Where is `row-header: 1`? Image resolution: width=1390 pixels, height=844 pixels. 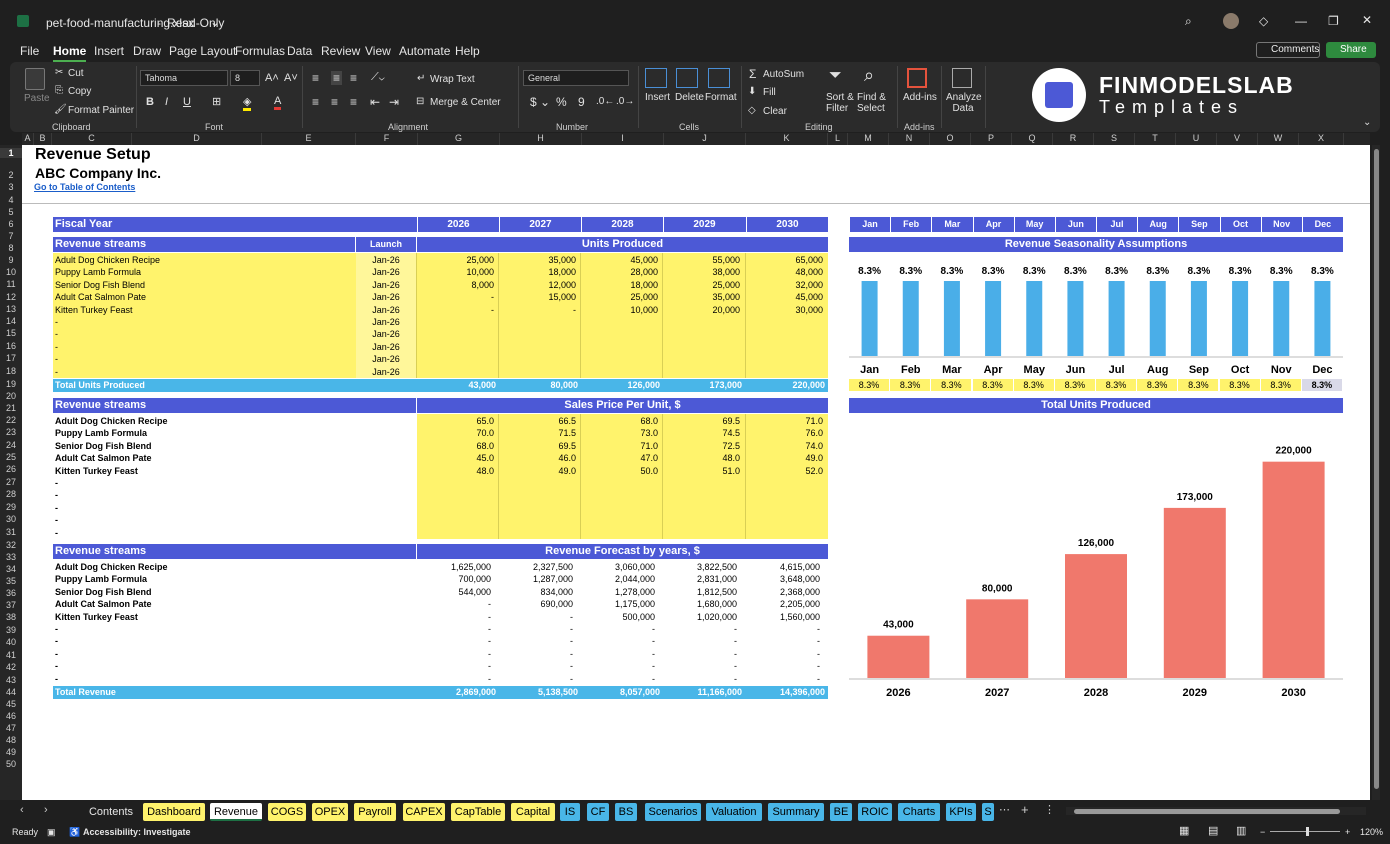
row-header: 1 is located at coordinates (11, 153).